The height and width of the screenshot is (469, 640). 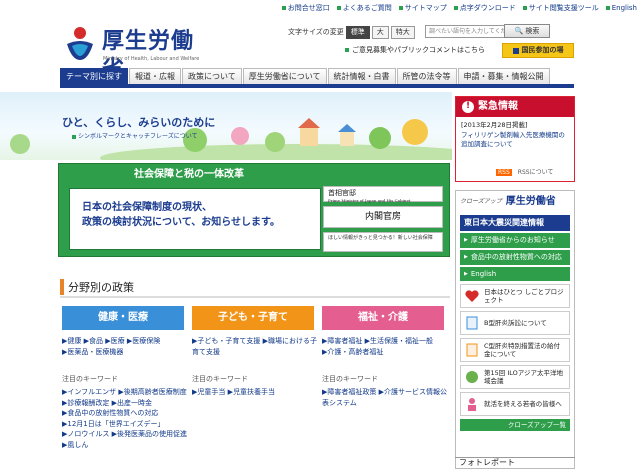 What do you see at coordinates (344, 341) in the screenshot?
I see `link-disability: 障害者福祉` at bounding box center [344, 341].